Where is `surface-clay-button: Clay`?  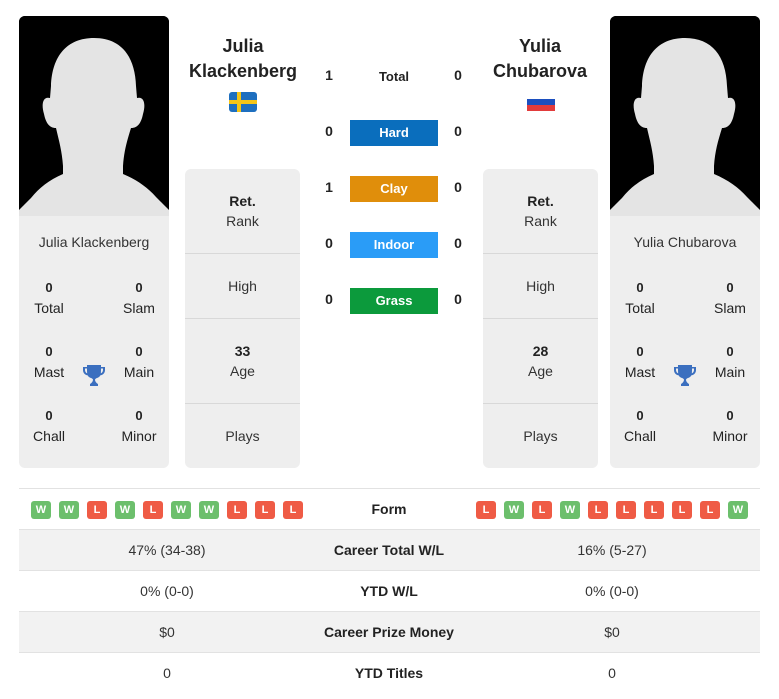
surface-clay-button: Clay is located at coordinates (394, 189).